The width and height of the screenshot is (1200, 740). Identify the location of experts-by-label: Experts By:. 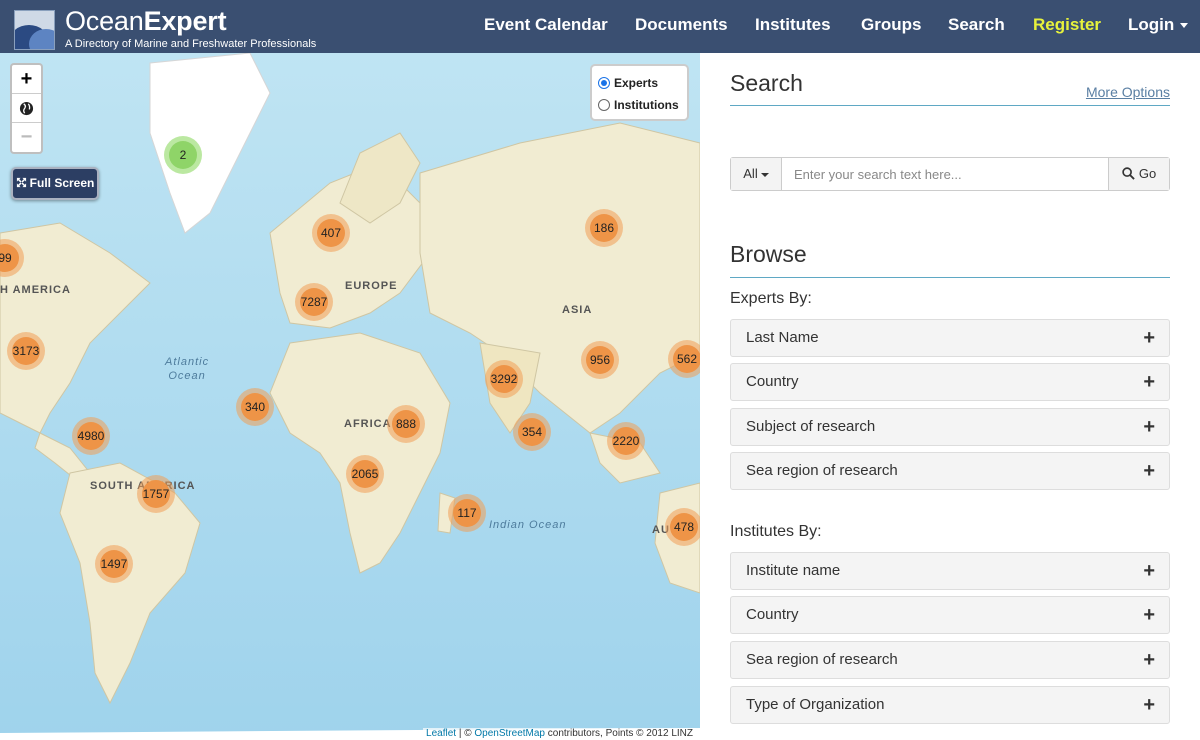
(771, 298).